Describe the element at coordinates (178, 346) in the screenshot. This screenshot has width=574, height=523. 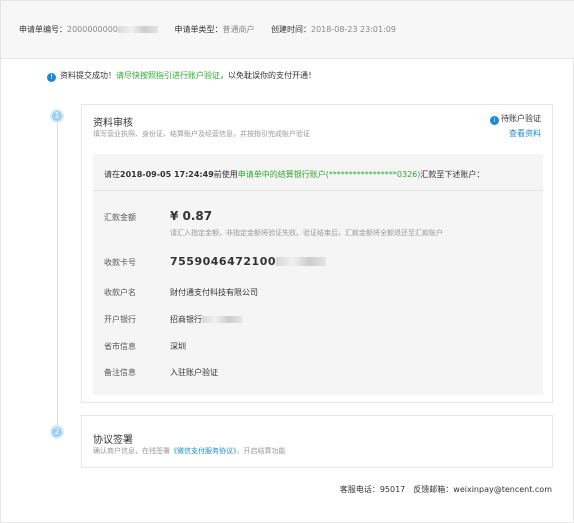
I see `city-value: 深圳` at that location.